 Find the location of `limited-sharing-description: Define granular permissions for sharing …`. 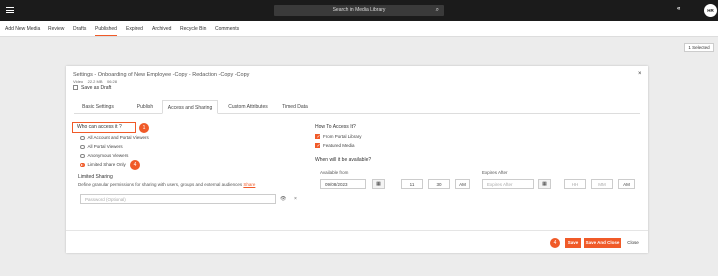

limited-sharing-description: Define granular permissions for sharing … is located at coordinates (166, 184).